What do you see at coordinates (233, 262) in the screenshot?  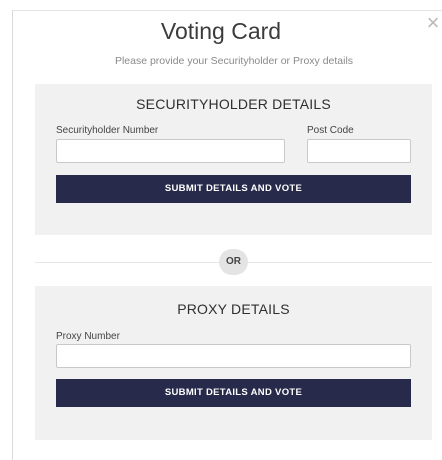 I see `or-divider-badge: OR` at bounding box center [233, 262].